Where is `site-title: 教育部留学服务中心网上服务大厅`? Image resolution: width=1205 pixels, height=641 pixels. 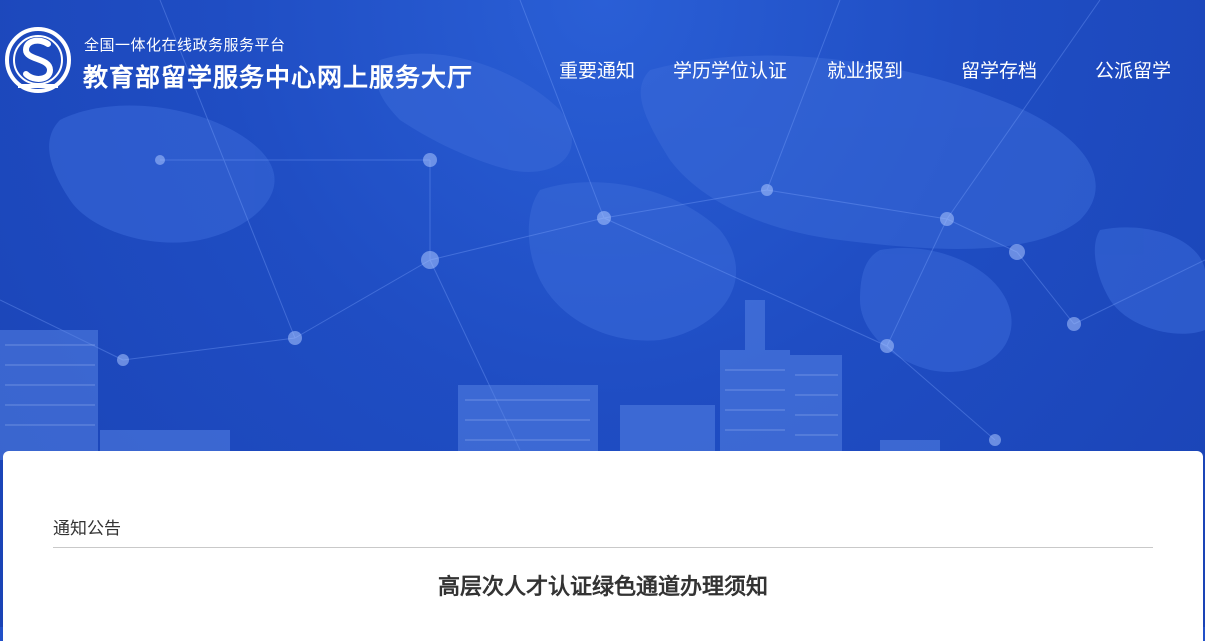 site-title: 教育部留学服务中心网上服务大厅 is located at coordinates (278, 76).